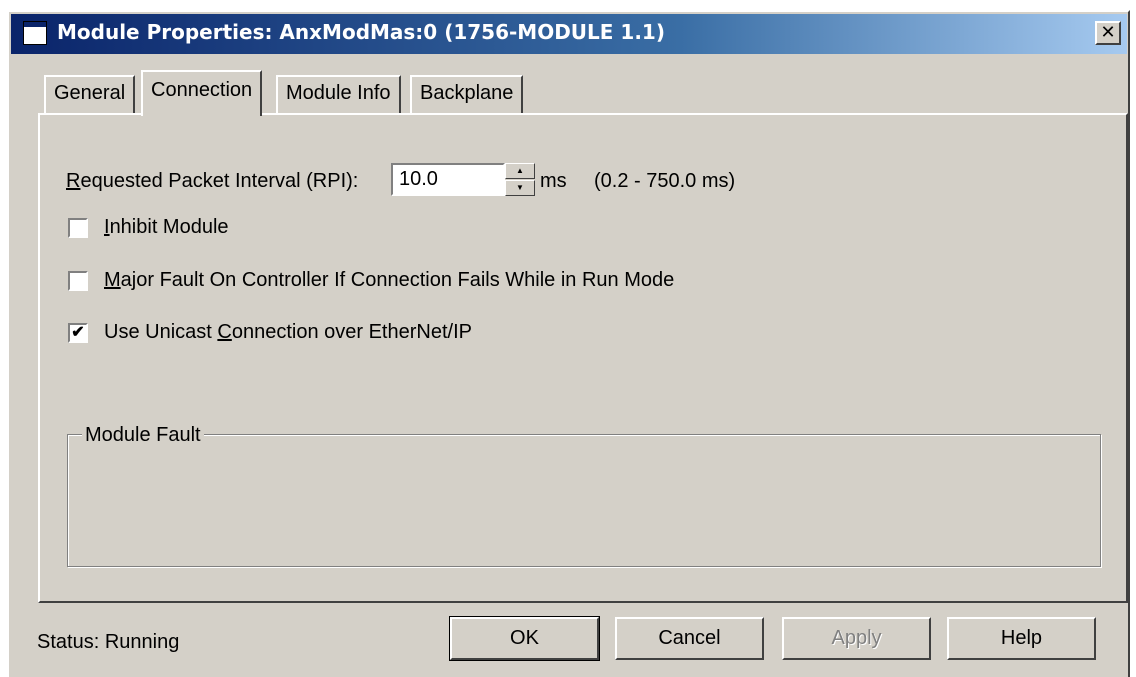 The width and height of the screenshot is (1136, 677). Describe the element at coordinates (202, 90) in the screenshot. I see `tab-connection-label: Connection` at that location.